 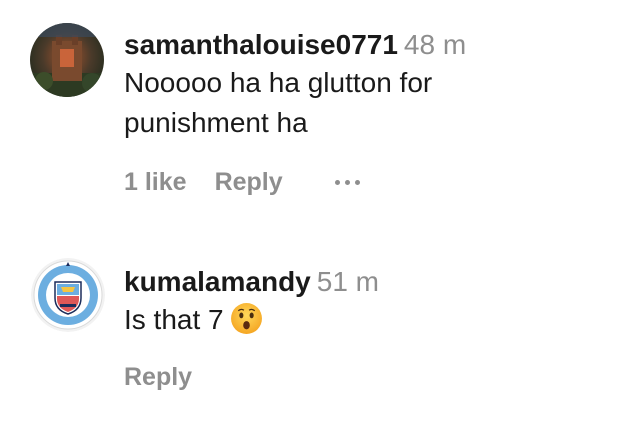 I want to click on comment-text-line: Is that 7, so click(x=251, y=320).